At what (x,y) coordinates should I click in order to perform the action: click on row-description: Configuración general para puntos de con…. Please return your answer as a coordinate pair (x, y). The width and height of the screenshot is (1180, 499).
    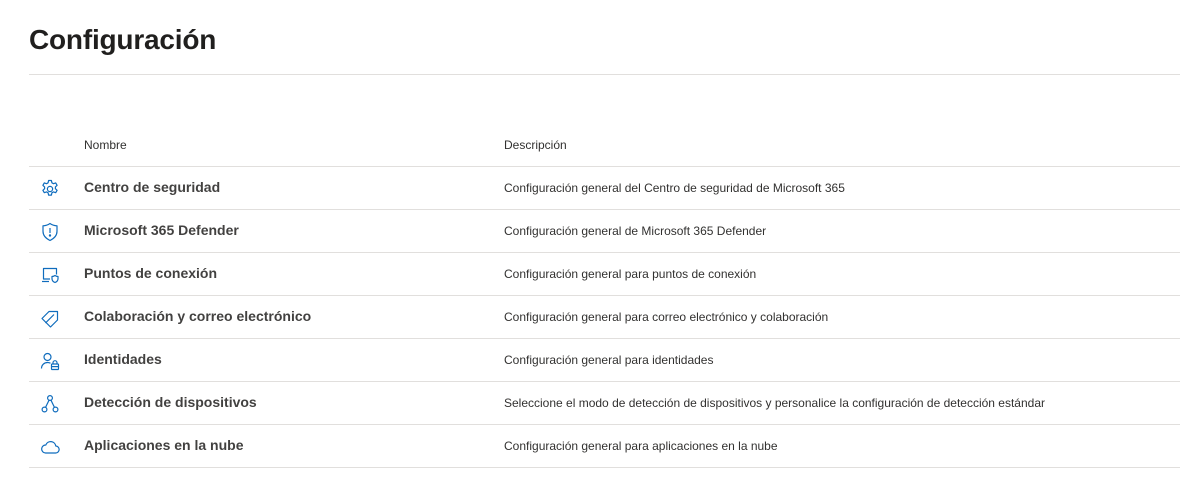
    Looking at the image, I should click on (630, 274).